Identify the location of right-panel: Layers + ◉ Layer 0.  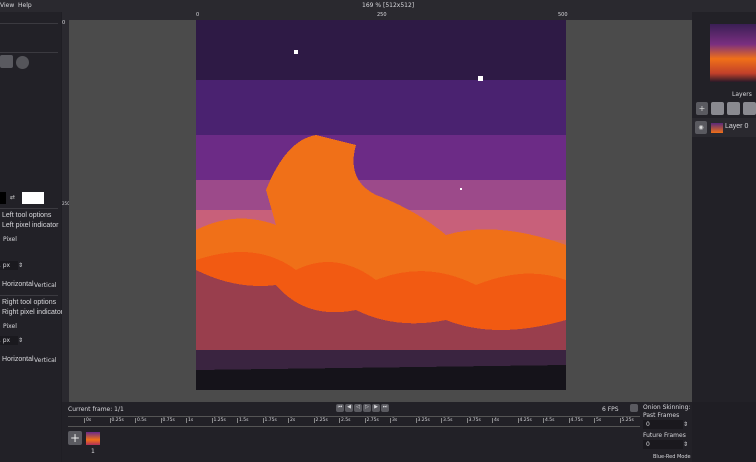
(724, 207).